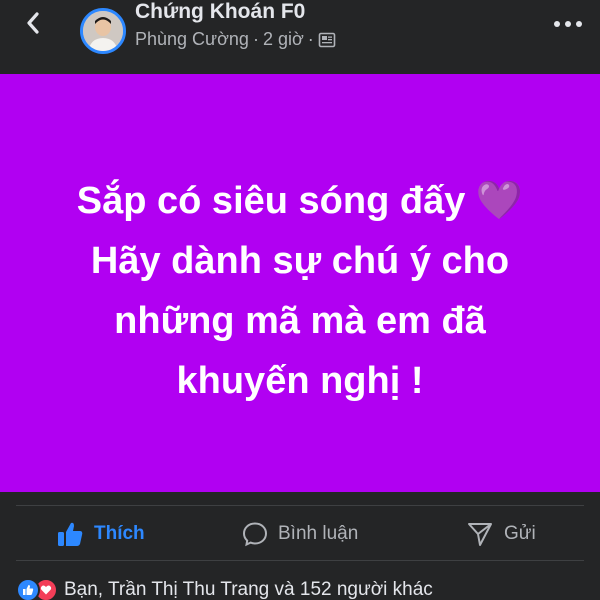  I want to click on comment-label: Bình luận, so click(318, 533).